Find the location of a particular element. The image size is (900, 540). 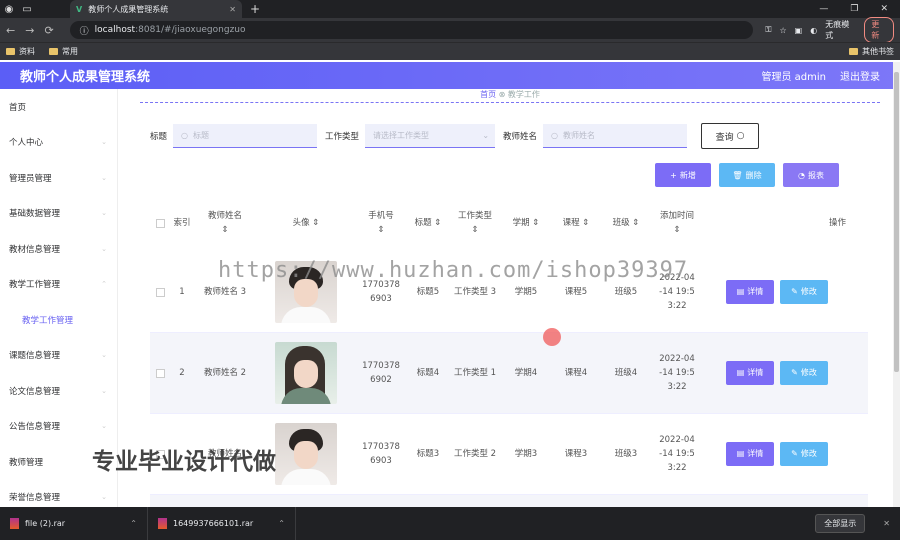

other-bookmarks: 其他书签 is located at coordinates (871, 51).